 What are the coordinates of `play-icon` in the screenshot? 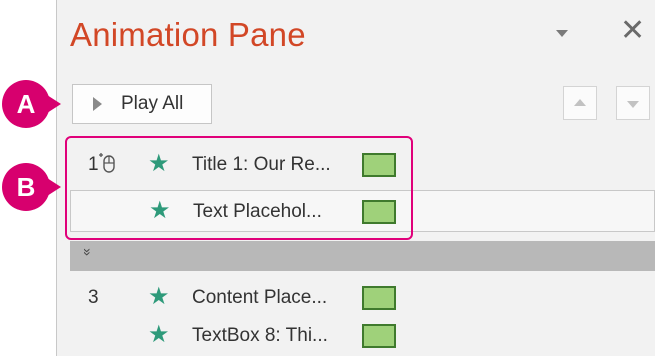 It's located at (97, 104).